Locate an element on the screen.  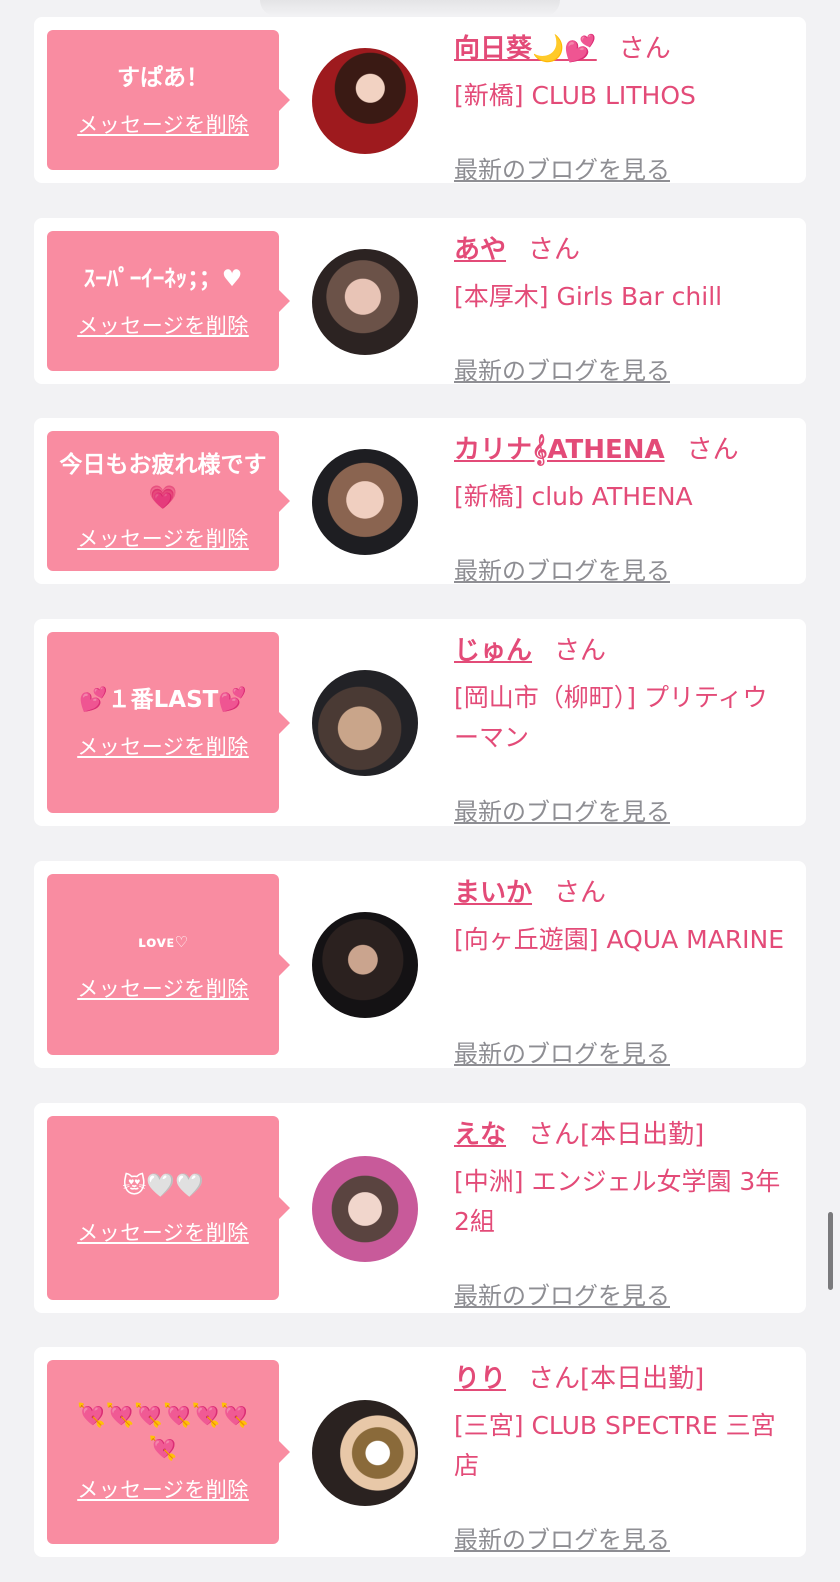
cast-name-link: えな is located at coordinates (480, 1135).